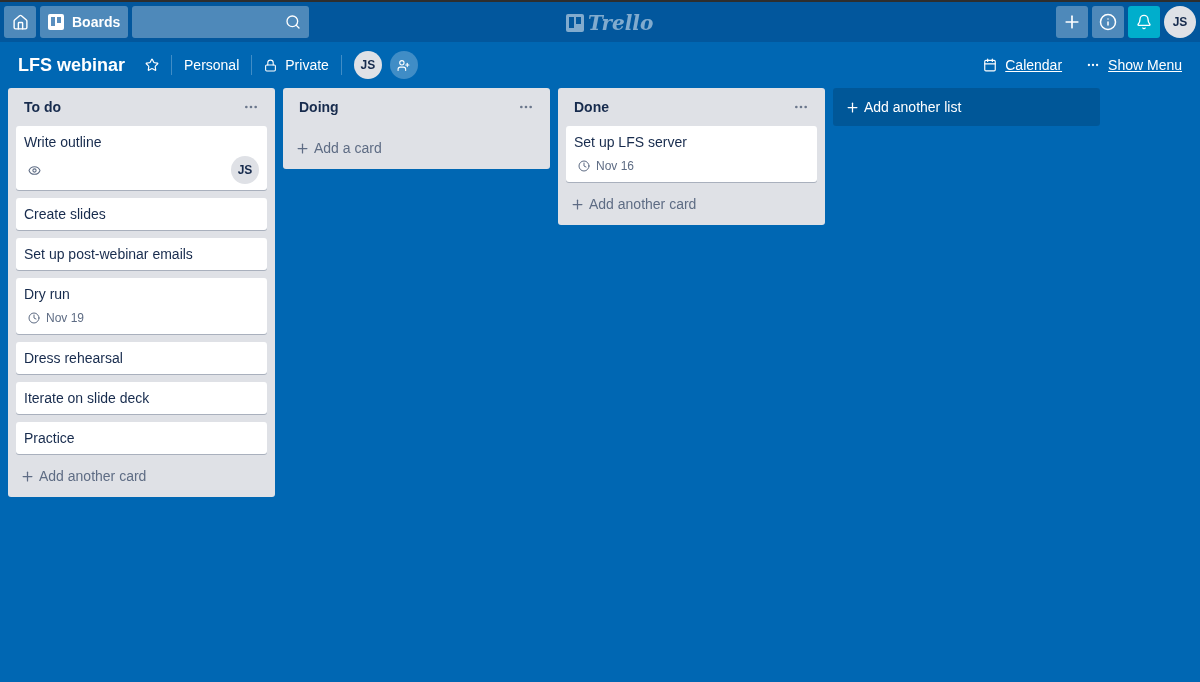 Image resolution: width=1200 pixels, height=682 pixels. Describe the element at coordinates (221, 22) in the screenshot. I see `search-field` at that location.